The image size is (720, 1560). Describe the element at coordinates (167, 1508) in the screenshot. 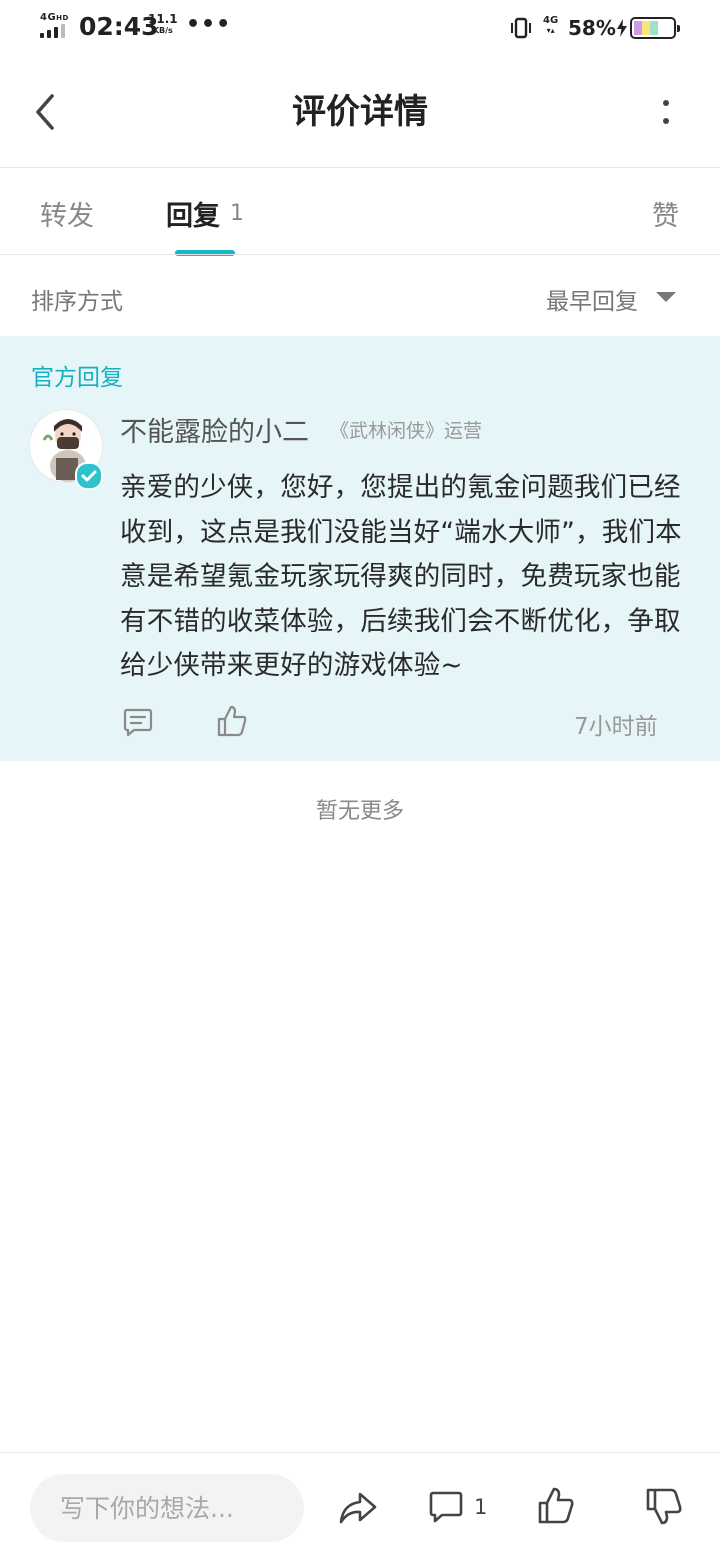

I see `comment-input` at that location.